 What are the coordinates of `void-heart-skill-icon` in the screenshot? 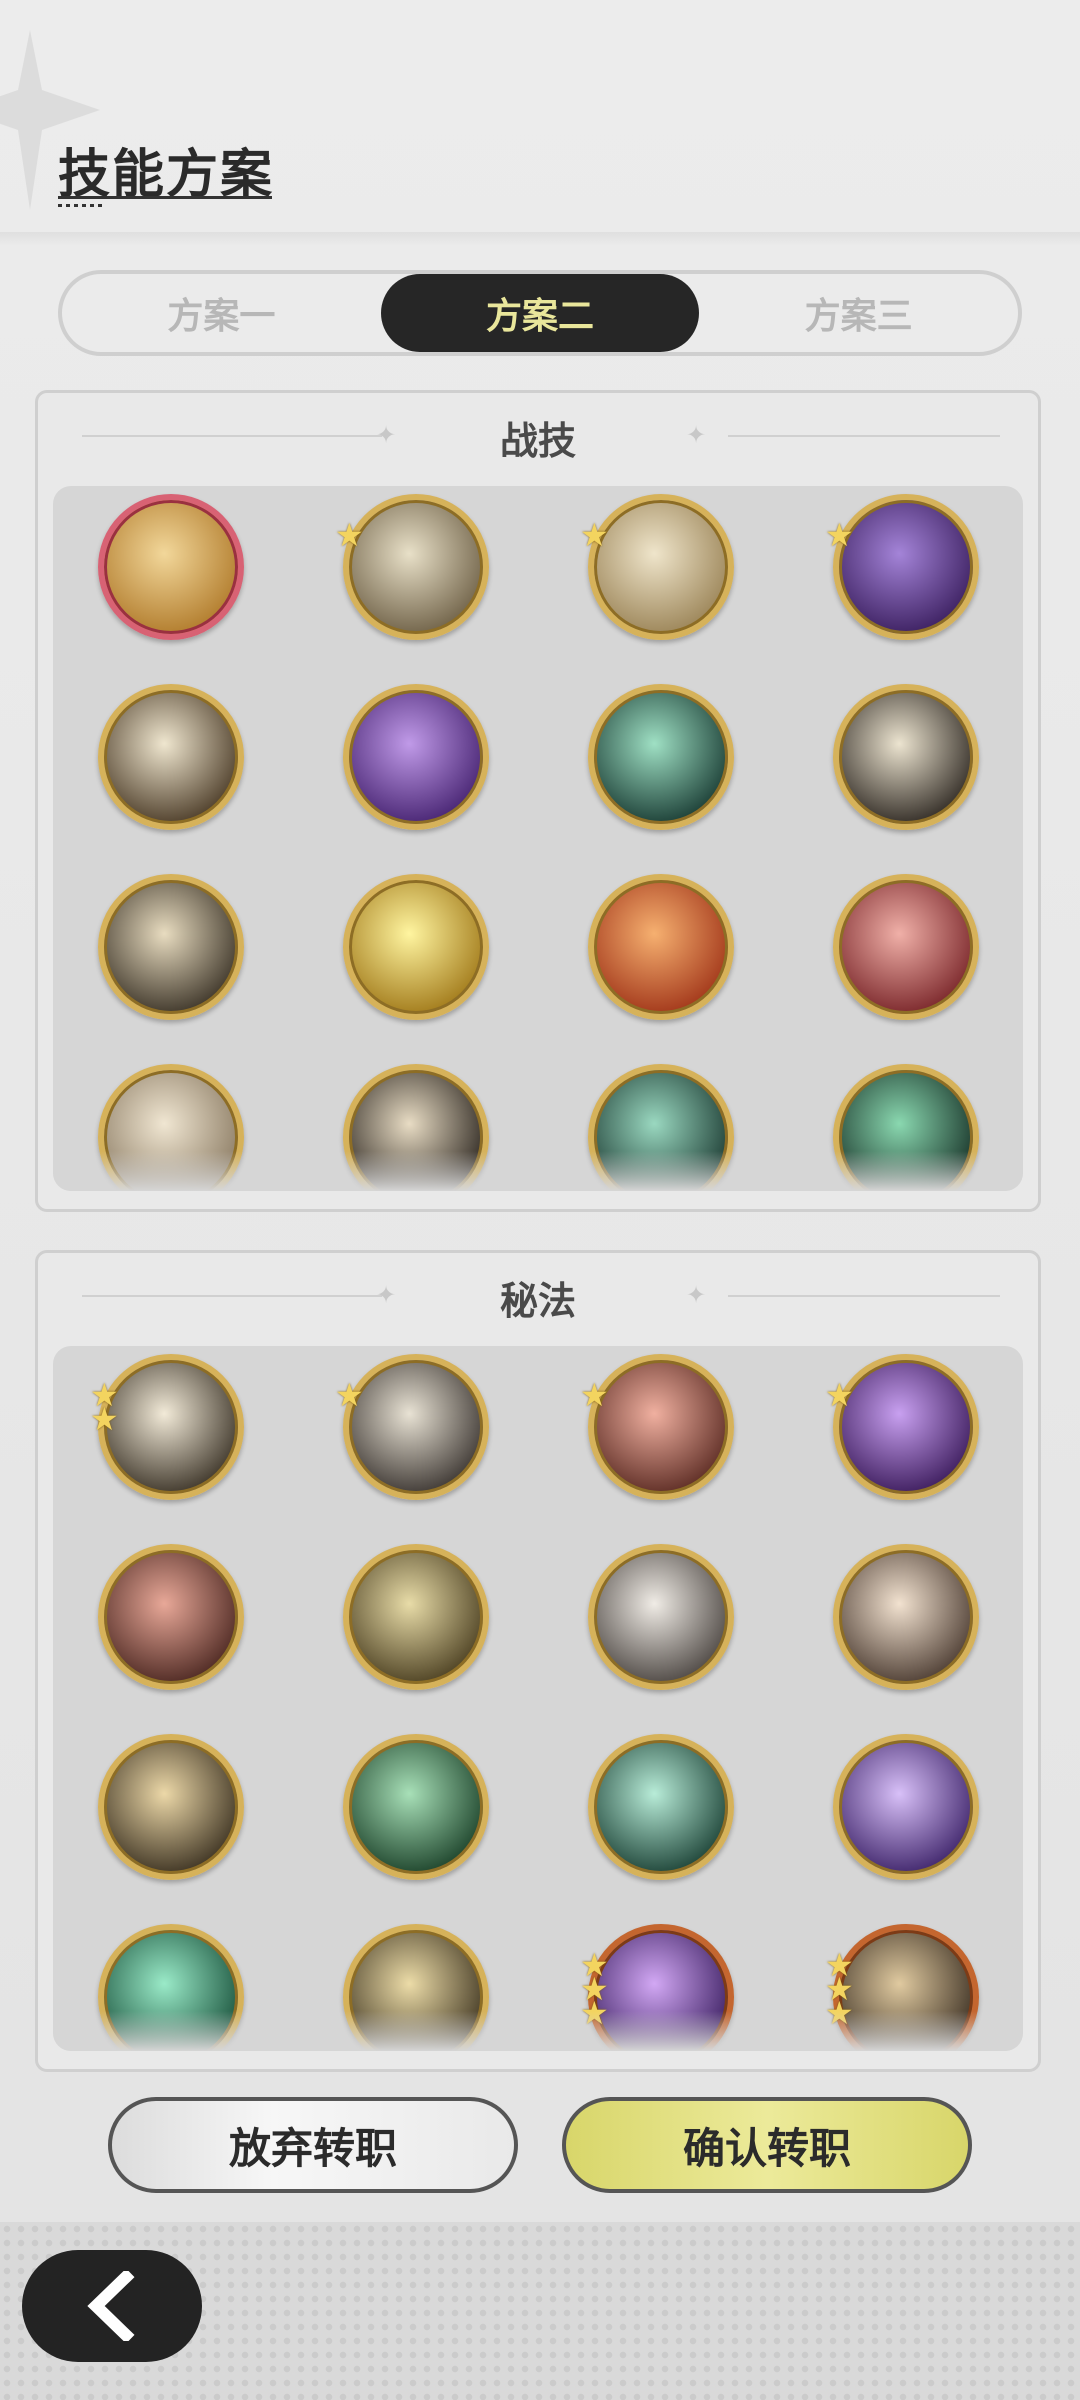 It's located at (416, 757).